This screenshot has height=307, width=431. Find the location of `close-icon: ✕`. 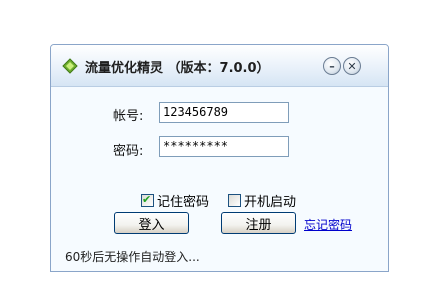

close-icon: ✕ is located at coordinates (352, 66).